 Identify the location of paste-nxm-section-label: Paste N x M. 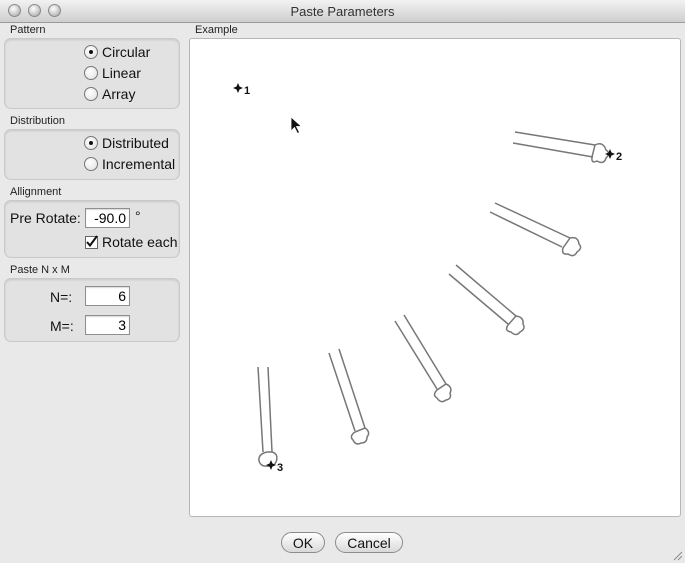
(40, 270).